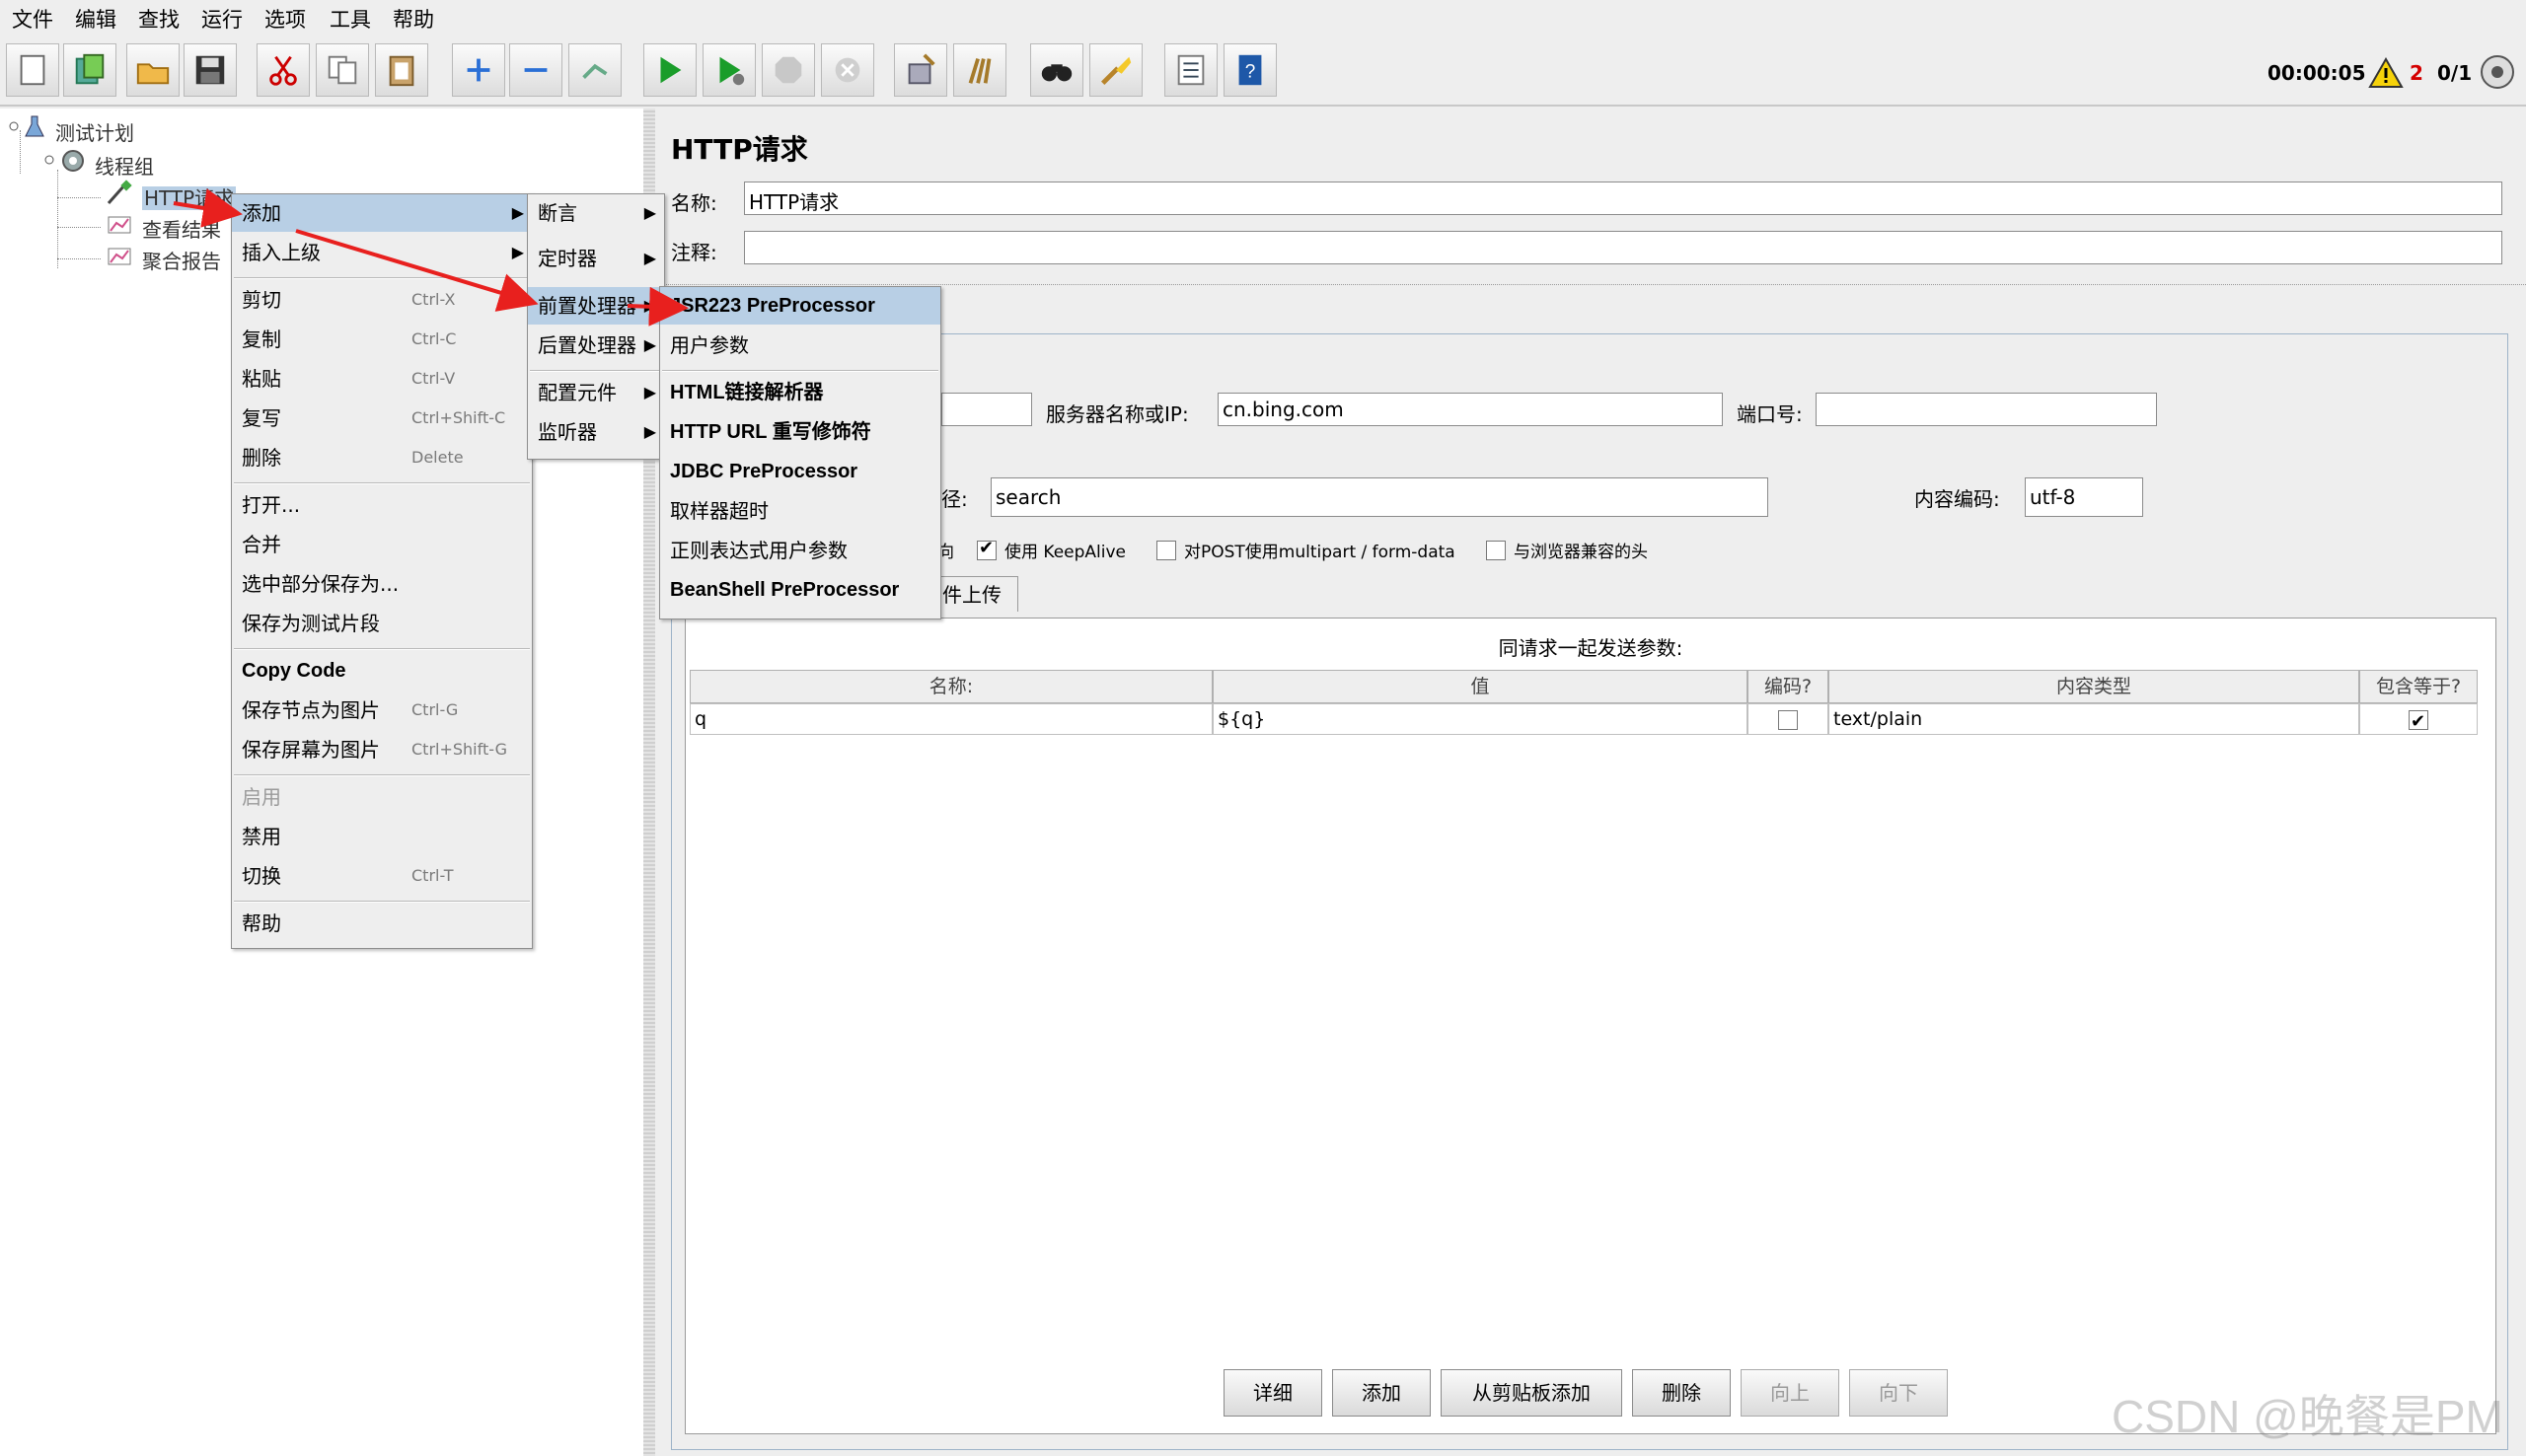  What do you see at coordinates (2386, 73) in the screenshot?
I see `warning-icon` at bounding box center [2386, 73].